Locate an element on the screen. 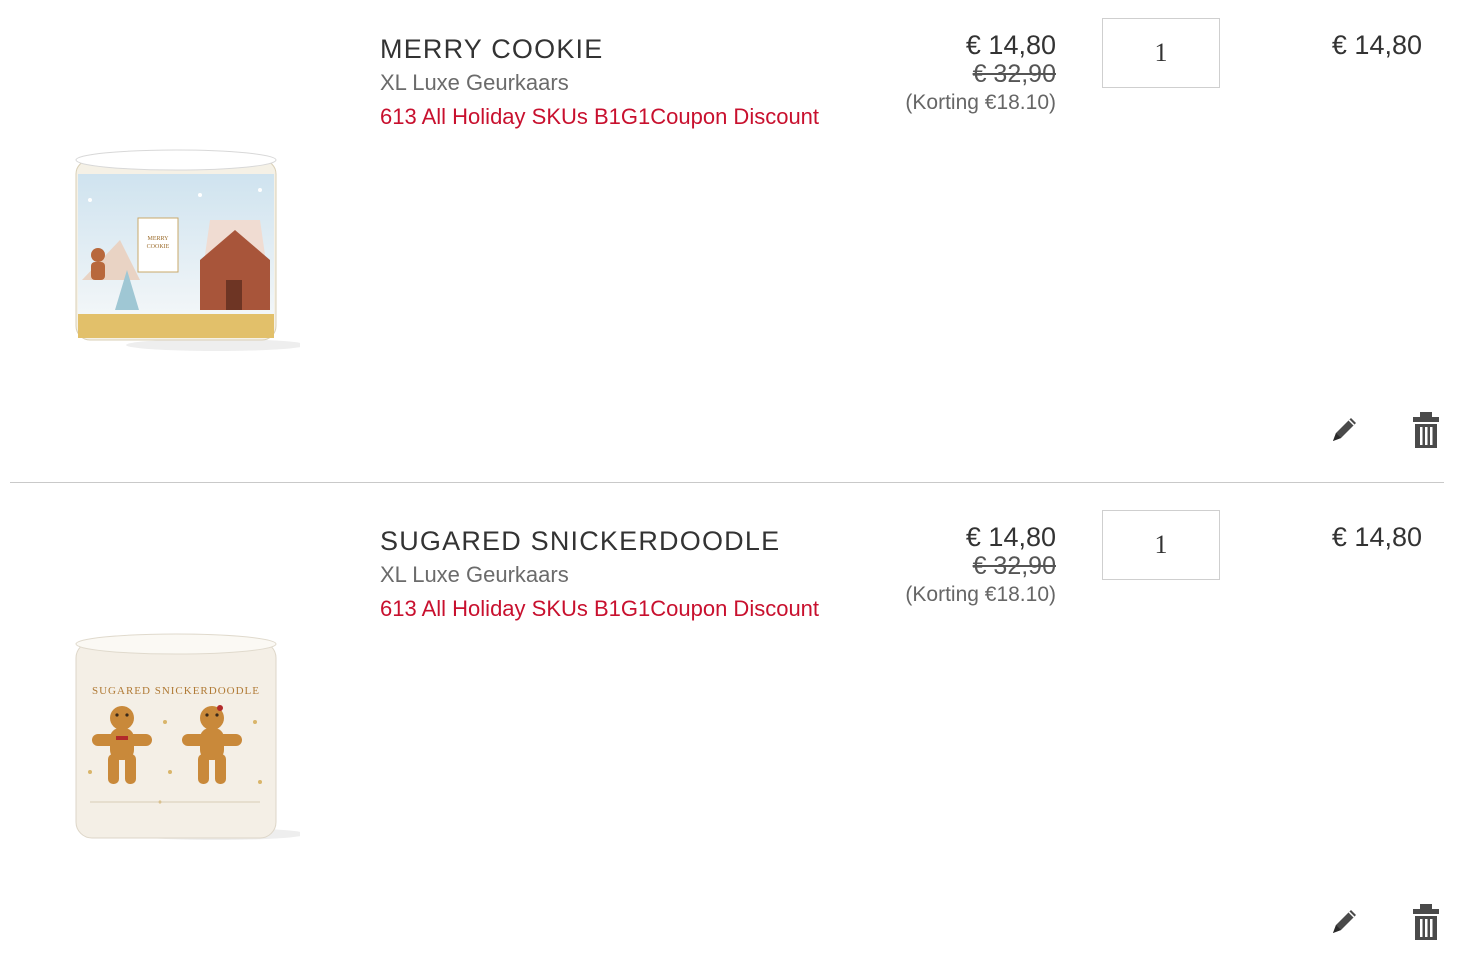 The image size is (1462, 974). item-divider is located at coordinates (727, 482).